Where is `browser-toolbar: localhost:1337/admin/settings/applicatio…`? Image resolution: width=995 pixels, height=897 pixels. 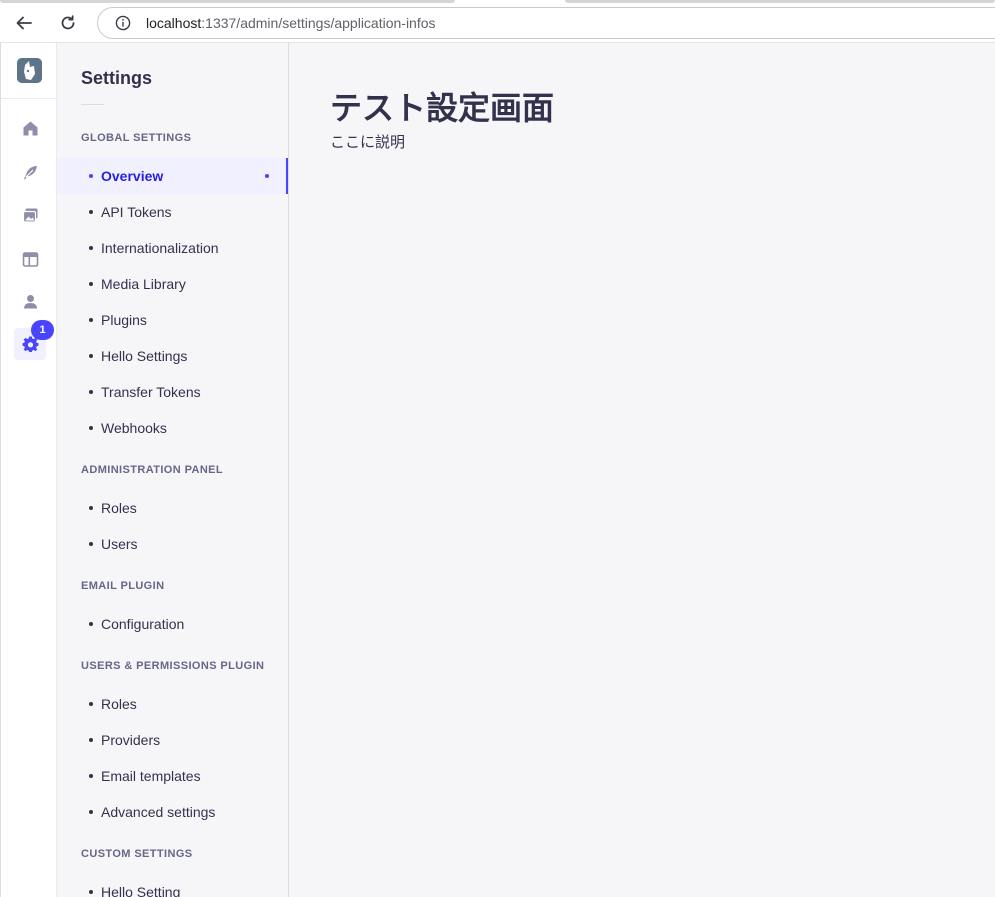 browser-toolbar: localhost:1337/admin/settings/applicatio… is located at coordinates (497, 23).